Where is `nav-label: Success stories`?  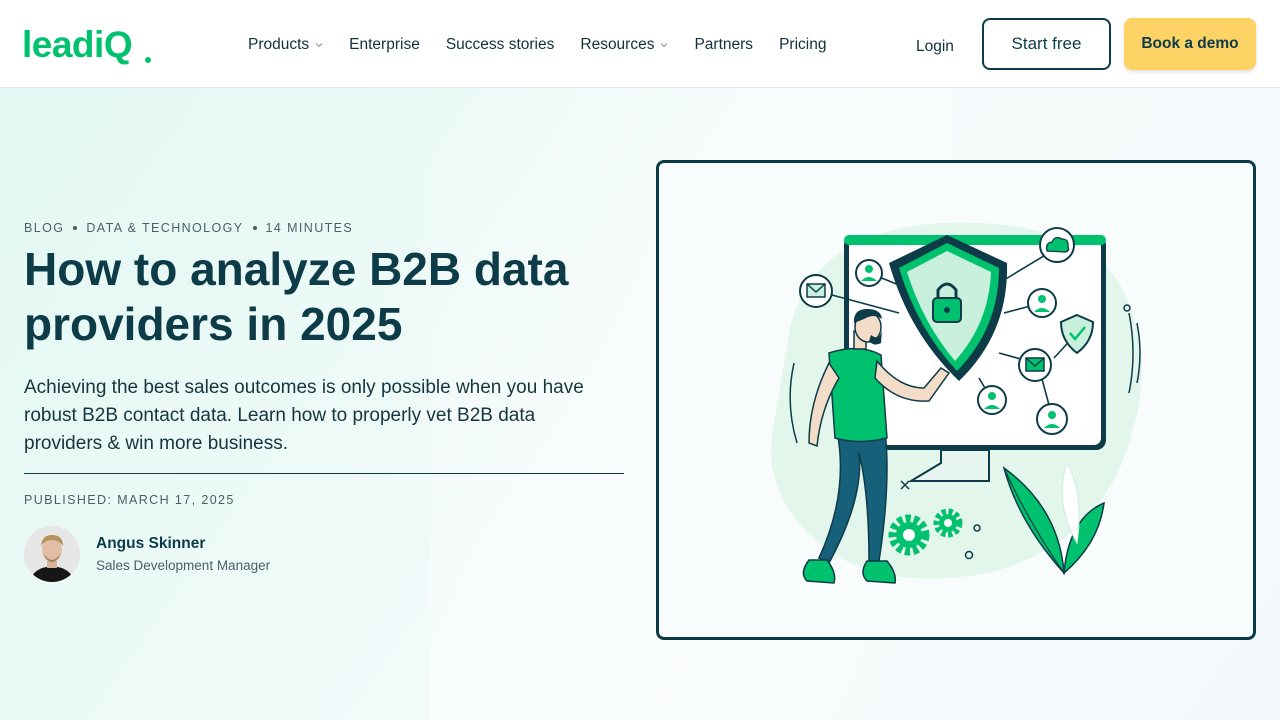
nav-label: Success stories is located at coordinates (500, 44).